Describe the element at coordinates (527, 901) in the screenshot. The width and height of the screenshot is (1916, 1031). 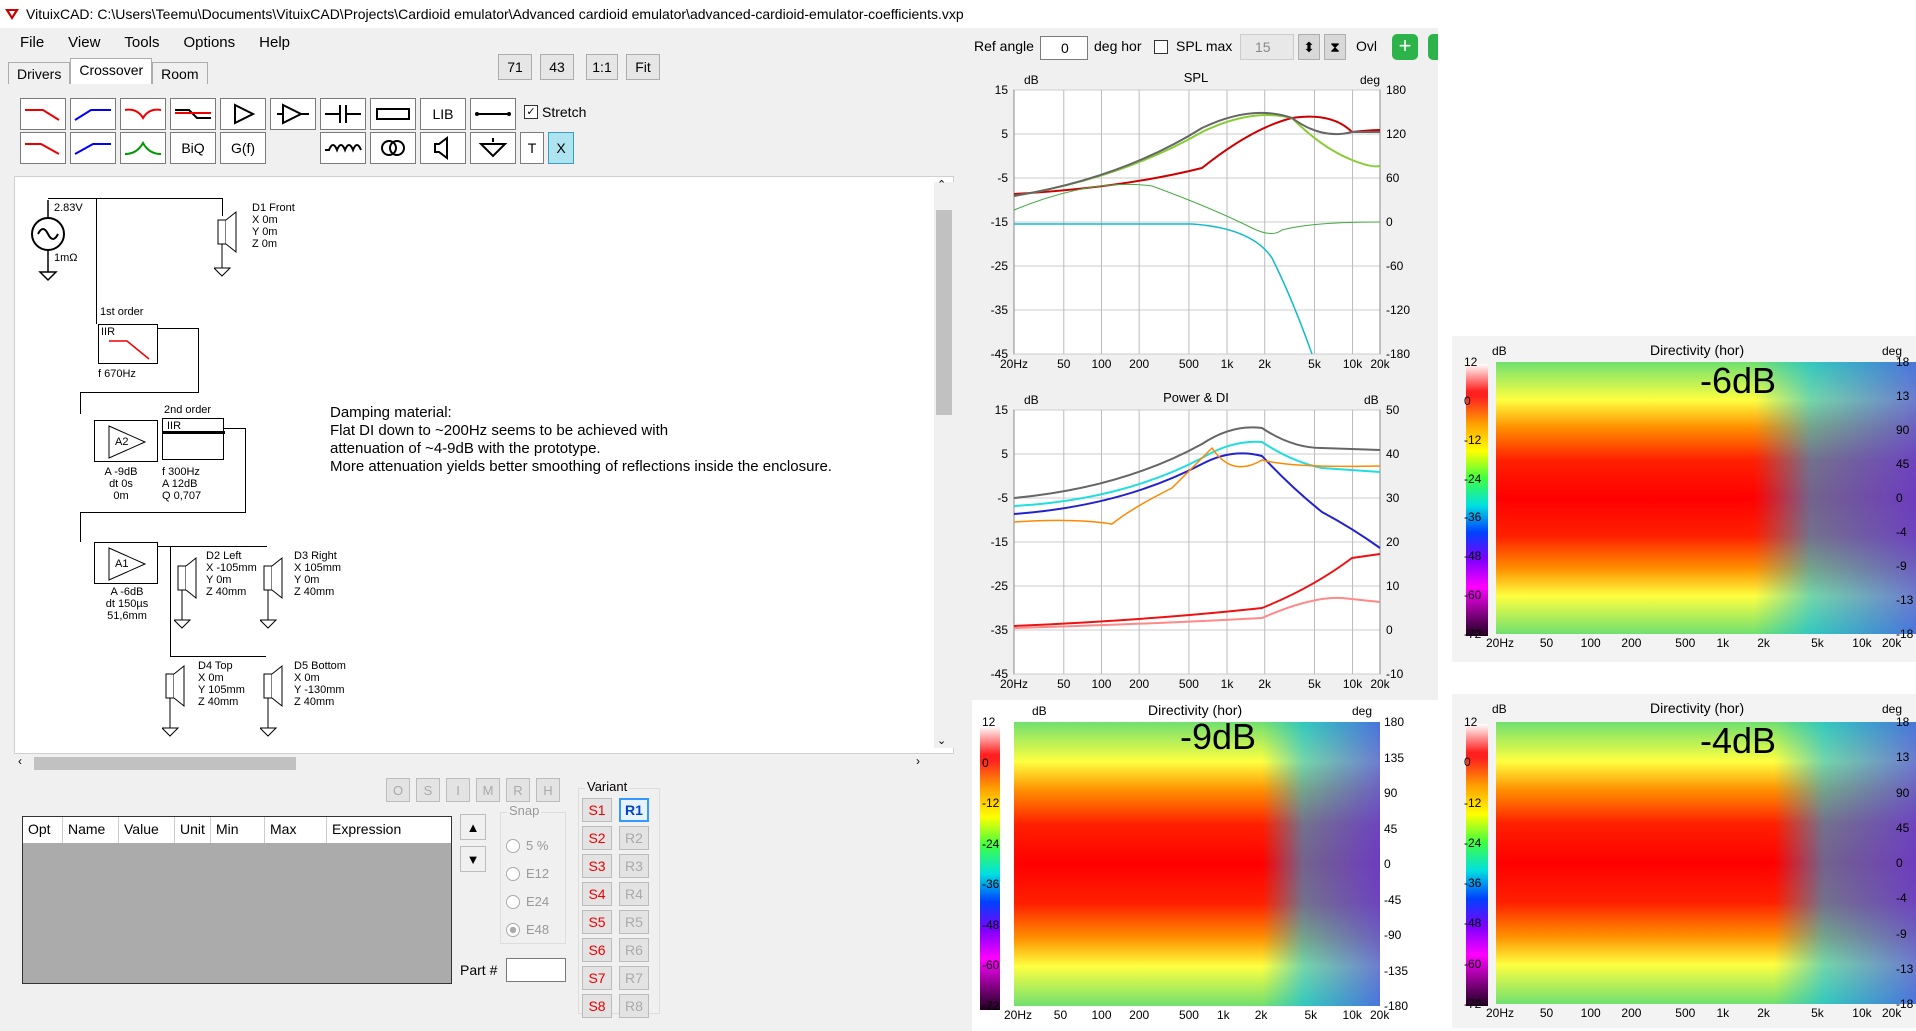
I see `snap-e24-radio: E24` at that location.